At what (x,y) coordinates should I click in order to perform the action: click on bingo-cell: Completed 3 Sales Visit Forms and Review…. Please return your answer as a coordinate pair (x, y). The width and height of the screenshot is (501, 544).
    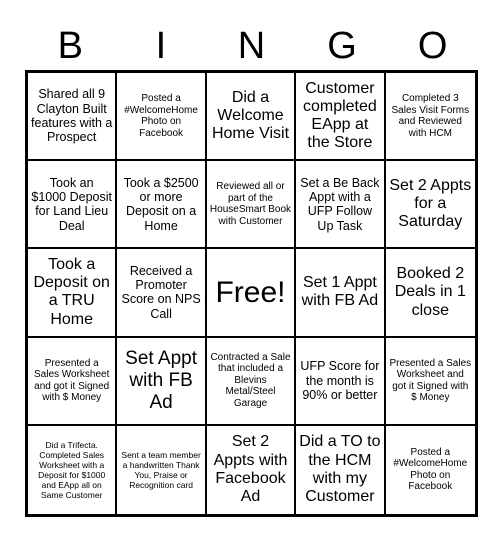
    Looking at the image, I should click on (430, 117).